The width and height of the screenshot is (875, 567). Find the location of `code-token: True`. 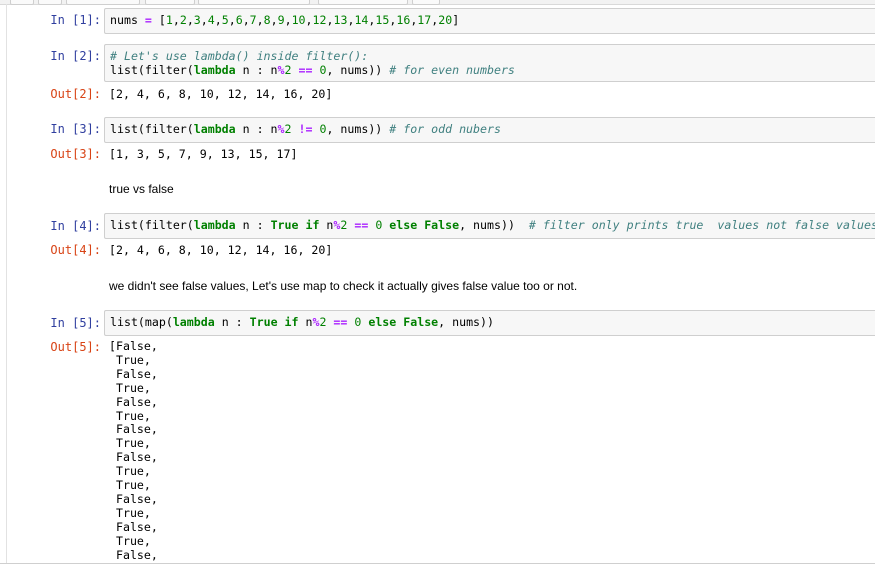

code-token: True is located at coordinates (284, 225).